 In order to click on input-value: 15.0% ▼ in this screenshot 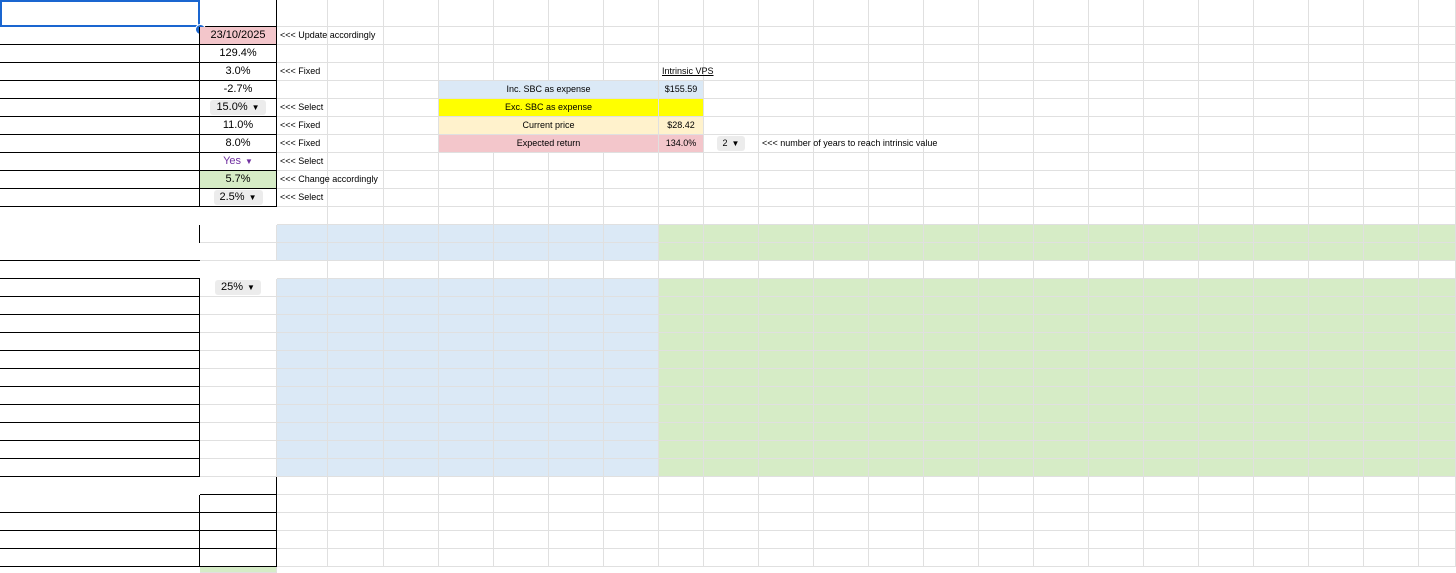, I will do `click(238, 108)`.